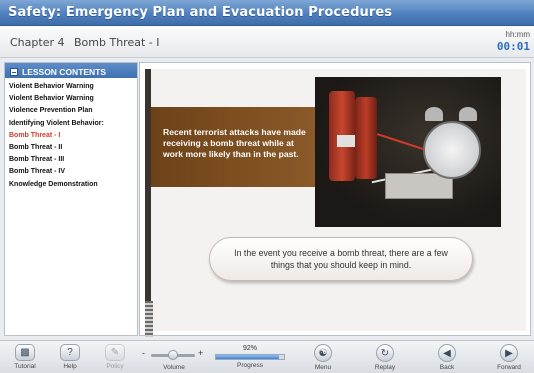  I want to click on replay-icon: ↻, so click(385, 353).